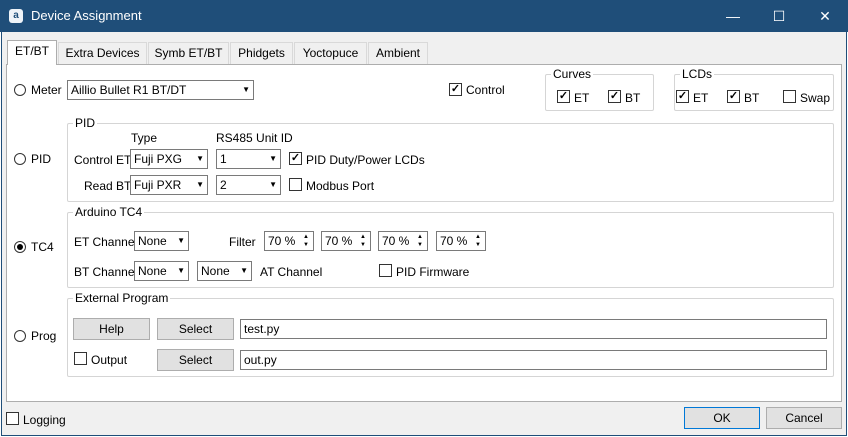 This screenshot has height=437, width=848. Describe the element at coordinates (195, 329) in the screenshot. I see `program-select-button: Select` at that location.